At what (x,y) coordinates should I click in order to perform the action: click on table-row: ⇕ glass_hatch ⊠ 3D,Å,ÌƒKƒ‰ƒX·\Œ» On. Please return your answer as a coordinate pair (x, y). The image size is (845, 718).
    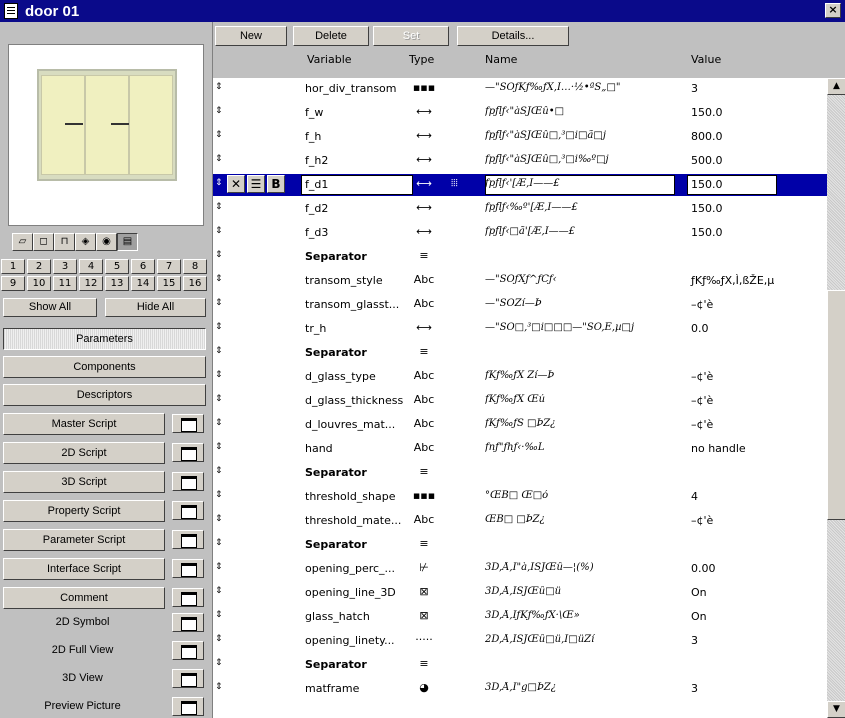
    Looking at the image, I should click on (520, 617).